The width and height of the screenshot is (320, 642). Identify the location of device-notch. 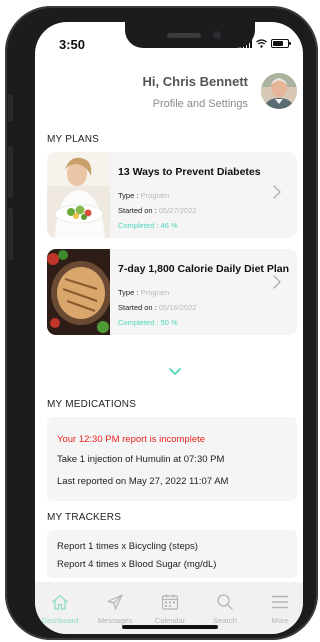
(190, 35).